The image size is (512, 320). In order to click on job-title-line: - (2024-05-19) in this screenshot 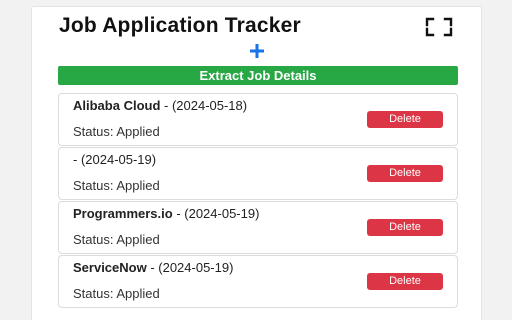, I will do `click(114, 159)`.